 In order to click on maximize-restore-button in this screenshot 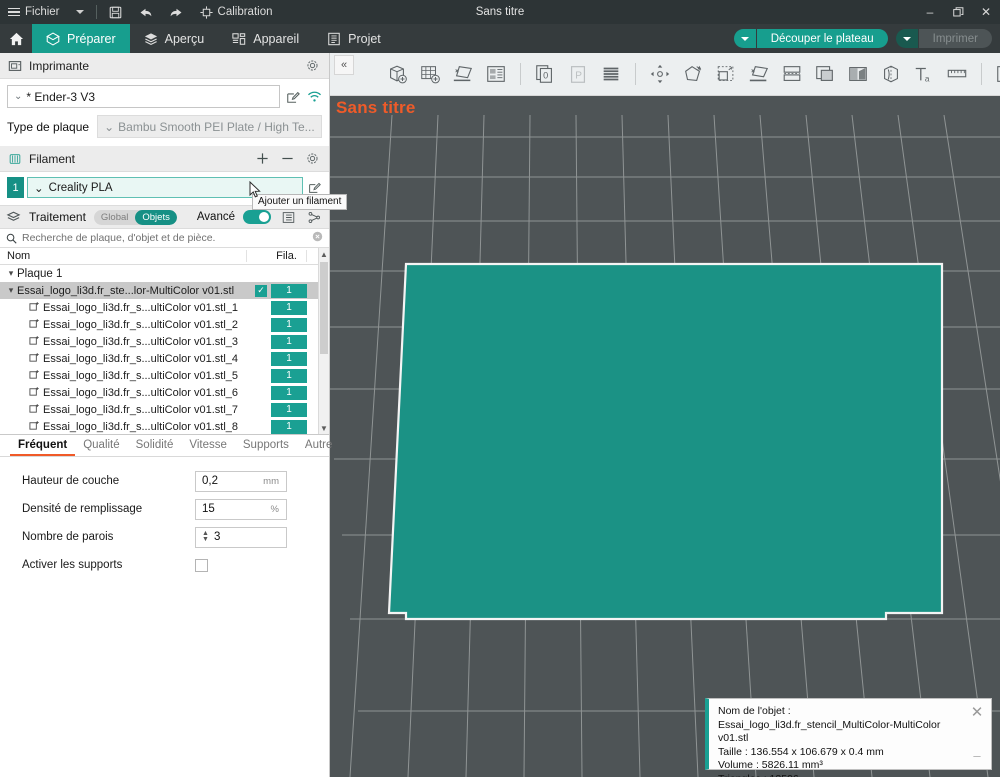, I will do `click(958, 12)`.